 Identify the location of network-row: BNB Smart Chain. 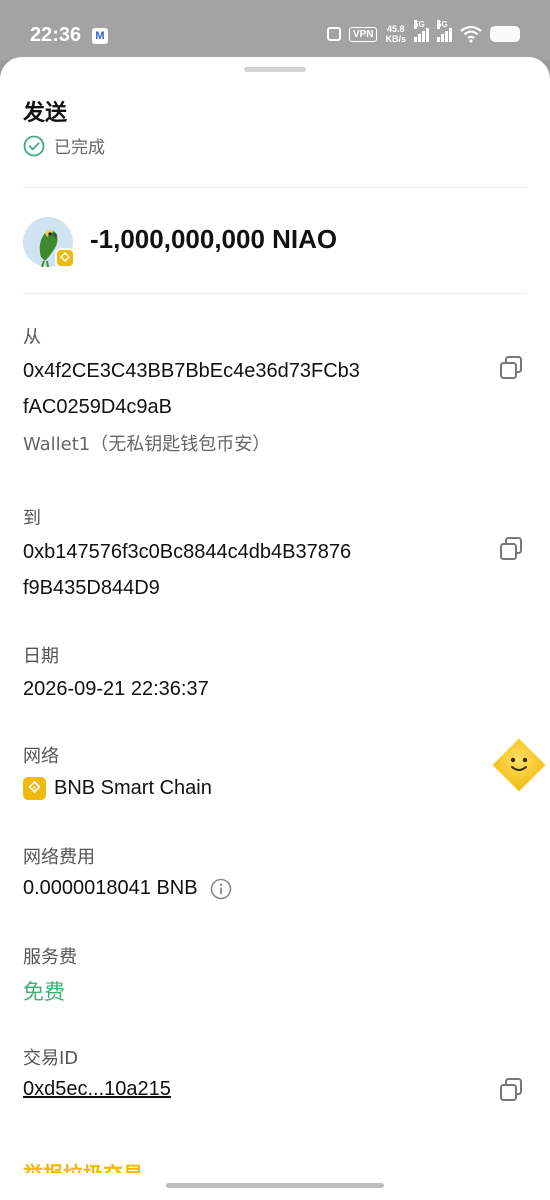
(117, 788).